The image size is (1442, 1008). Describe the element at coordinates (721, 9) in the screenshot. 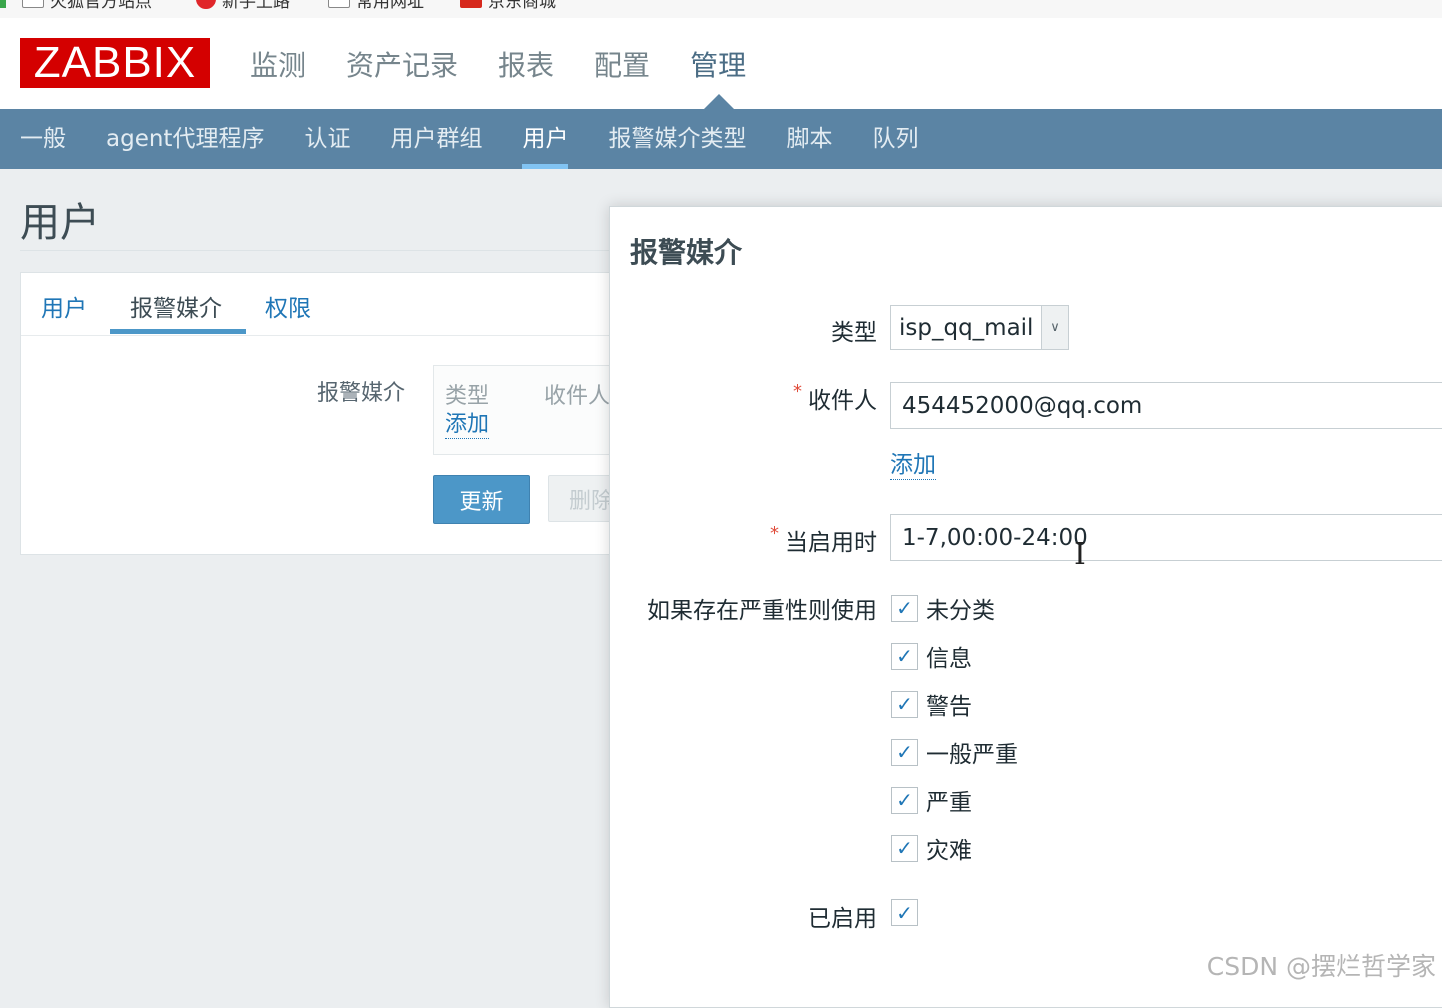

I see `bookmarks-bar: 火狐官方站点 新手上路 常用网址 京东商城` at that location.